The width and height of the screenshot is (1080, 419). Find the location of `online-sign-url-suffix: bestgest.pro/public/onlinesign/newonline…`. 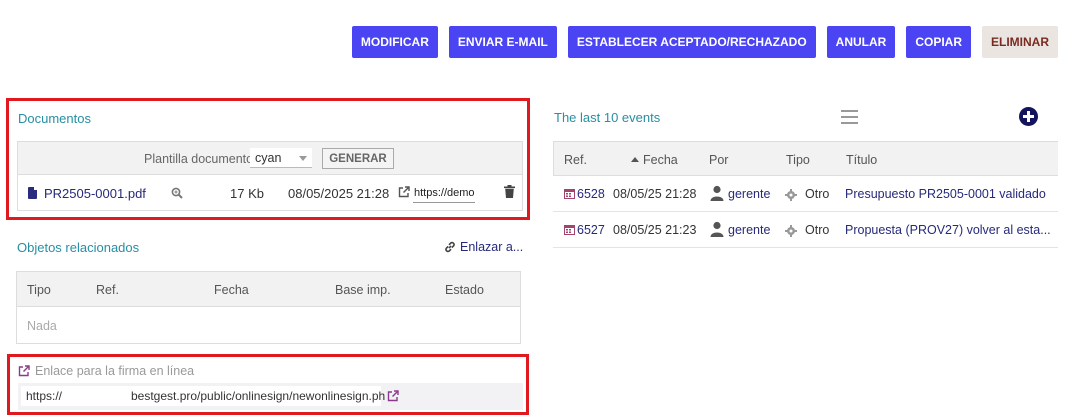

online-sign-url-suffix: bestgest.pro/public/onlinesign/newonline… is located at coordinates (258, 396).